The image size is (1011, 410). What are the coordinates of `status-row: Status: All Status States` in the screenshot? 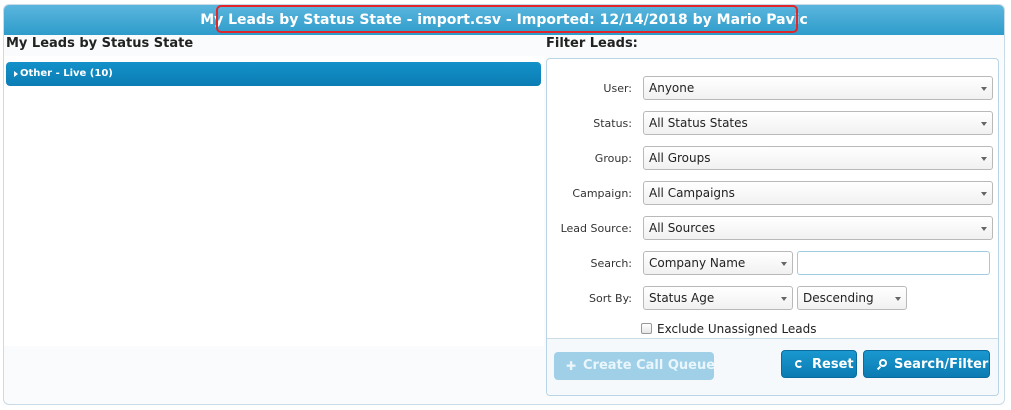 It's located at (772, 124).